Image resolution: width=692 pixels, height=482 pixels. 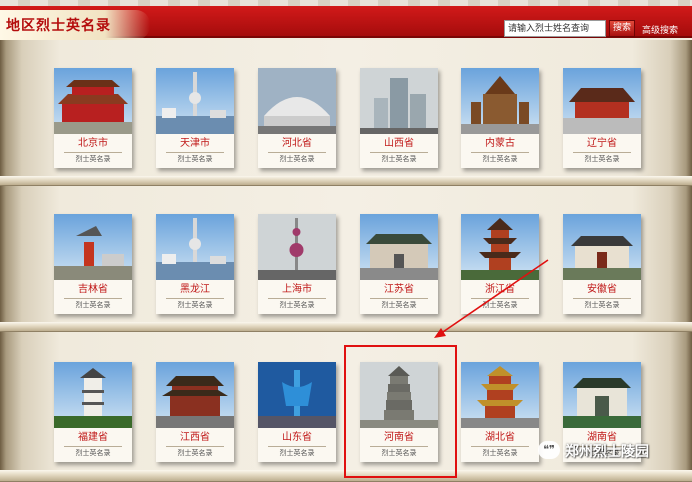 What do you see at coordinates (549, 450) in the screenshot?
I see `wechat-icon: ❝❞` at bounding box center [549, 450].